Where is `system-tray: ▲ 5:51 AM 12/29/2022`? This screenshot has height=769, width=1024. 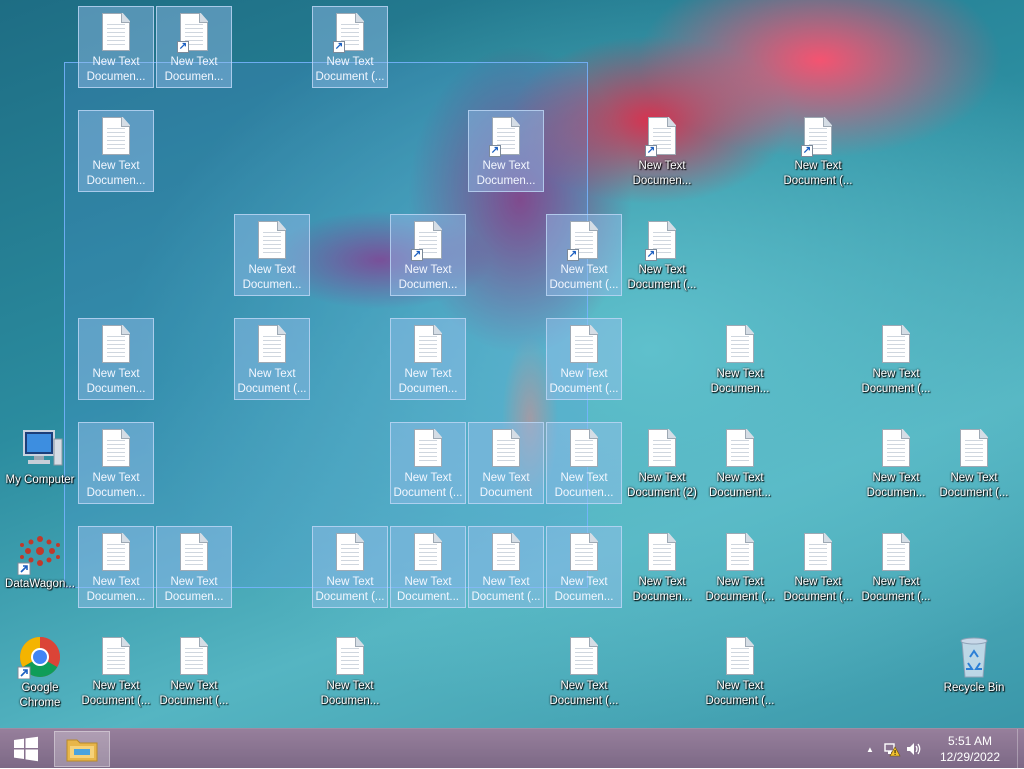 system-tray: ▲ 5:51 AM 12/29/2022 is located at coordinates (941, 749).